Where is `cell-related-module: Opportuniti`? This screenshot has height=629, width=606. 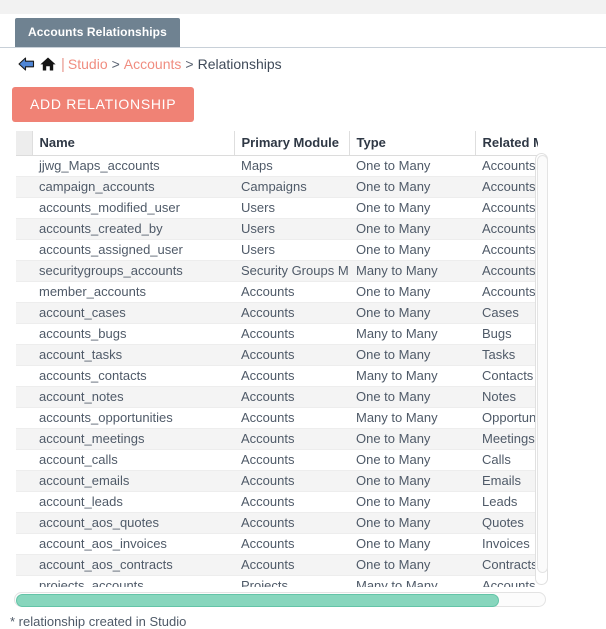
cell-related-module: Opportuniti is located at coordinates (506, 418).